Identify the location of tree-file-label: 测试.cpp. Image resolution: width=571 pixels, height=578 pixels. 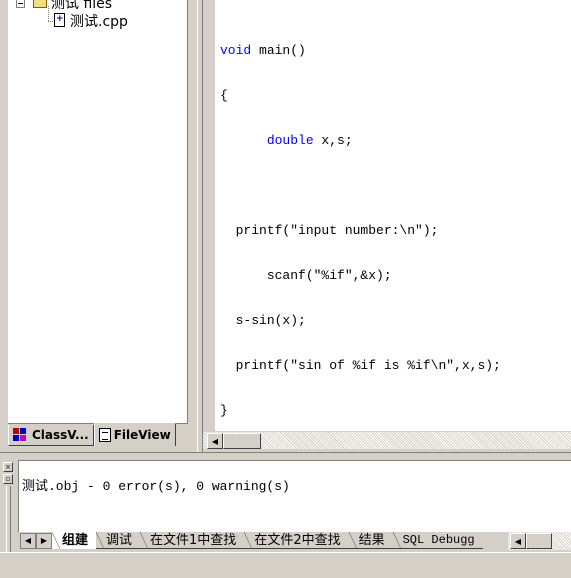
(99, 22).